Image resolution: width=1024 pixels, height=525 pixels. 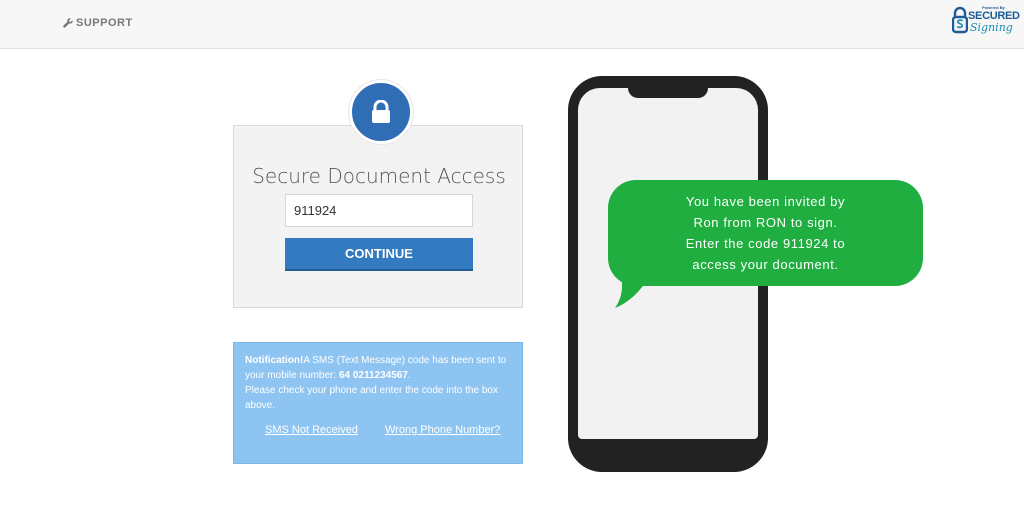 What do you see at coordinates (379, 431) in the screenshot?
I see `notification-links: SMS Not Received Wrong Phone Number?` at bounding box center [379, 431].